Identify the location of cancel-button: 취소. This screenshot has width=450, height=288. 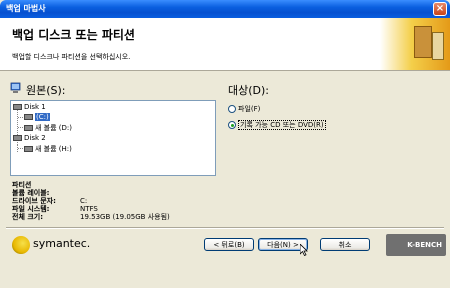
(345, 244).